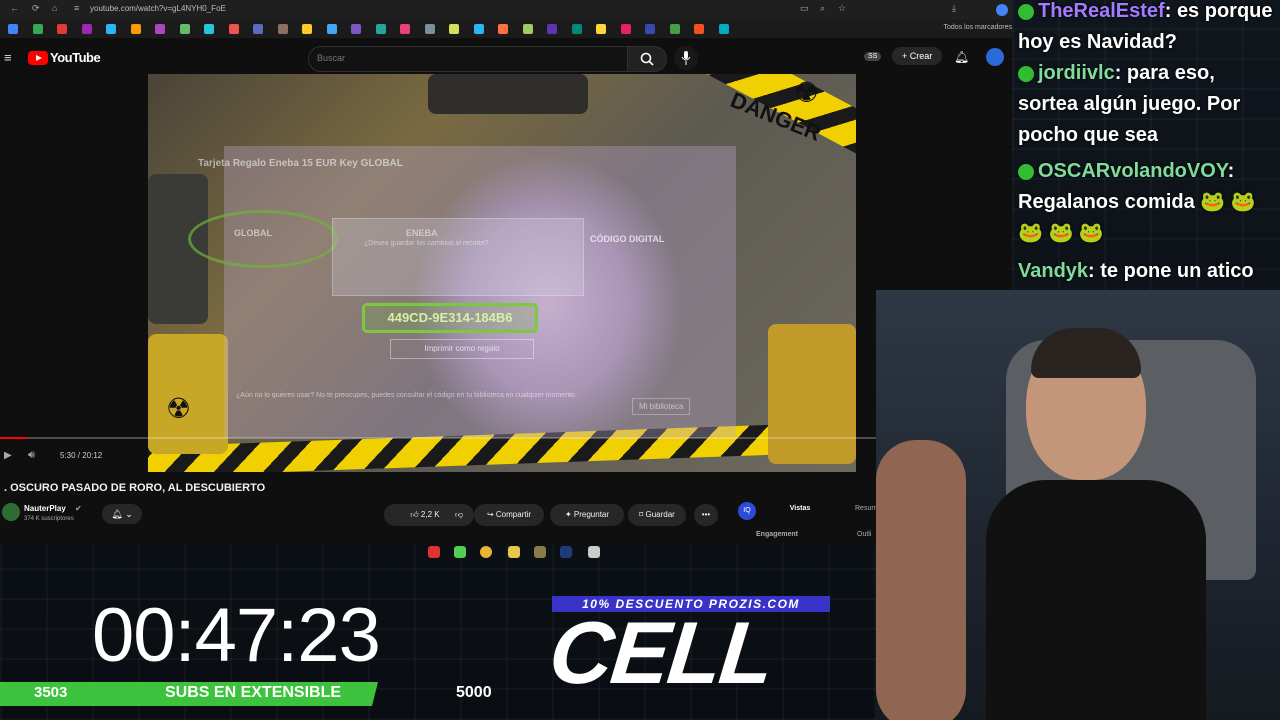 This screenshot has height=720, width=1280. I want to click on share-button: ↪ Compartir, so click(509, 515).